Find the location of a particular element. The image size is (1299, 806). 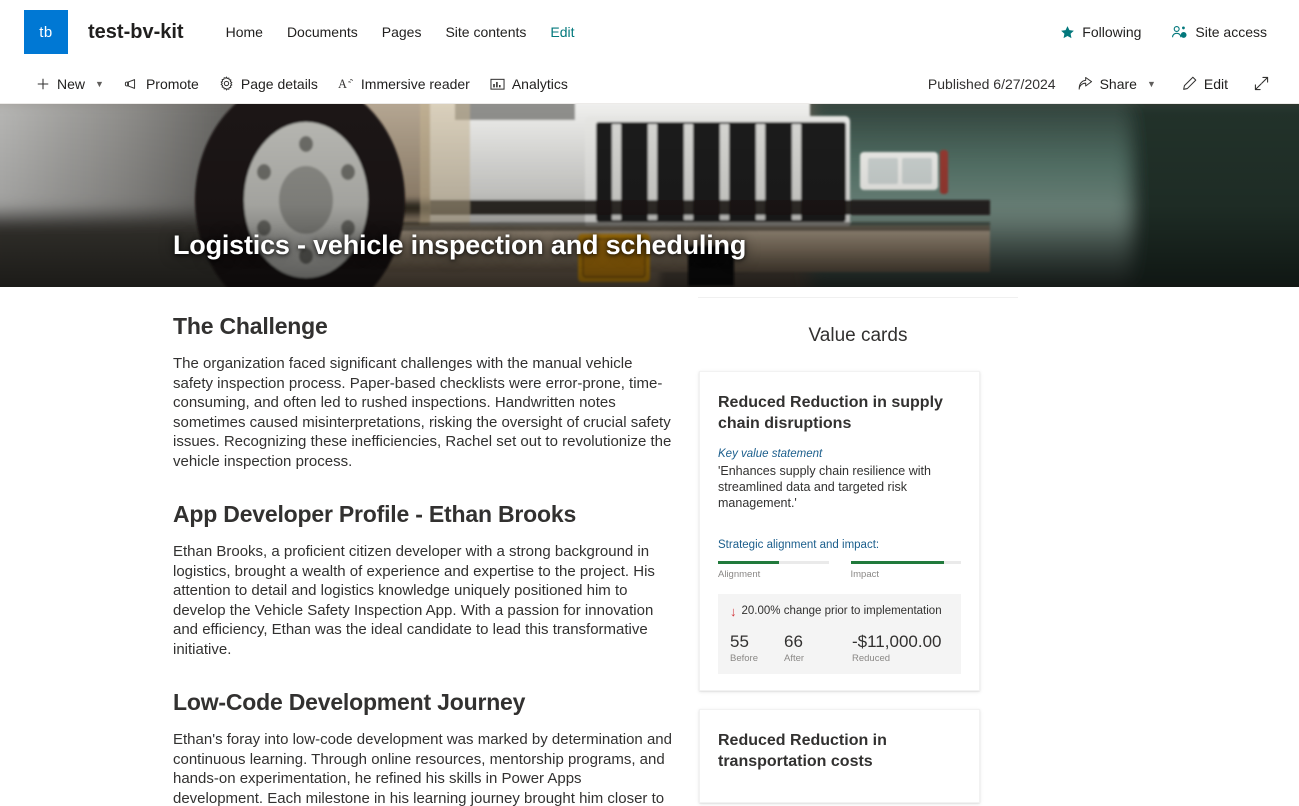

change-row: ↓ 20.00% change prior to implementation is located at coordinates (839, 611).